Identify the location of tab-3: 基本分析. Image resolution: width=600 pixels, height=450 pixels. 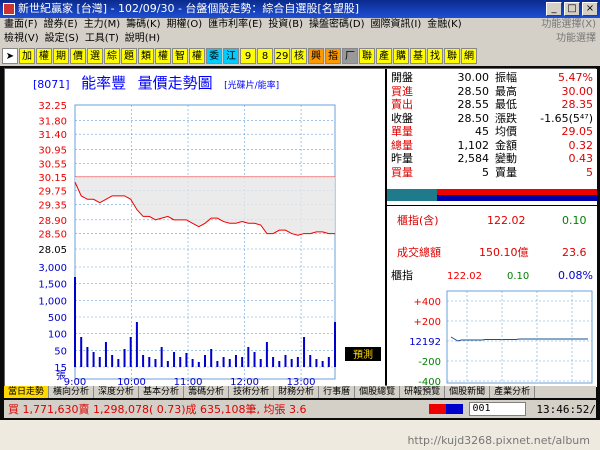
(162, 392).